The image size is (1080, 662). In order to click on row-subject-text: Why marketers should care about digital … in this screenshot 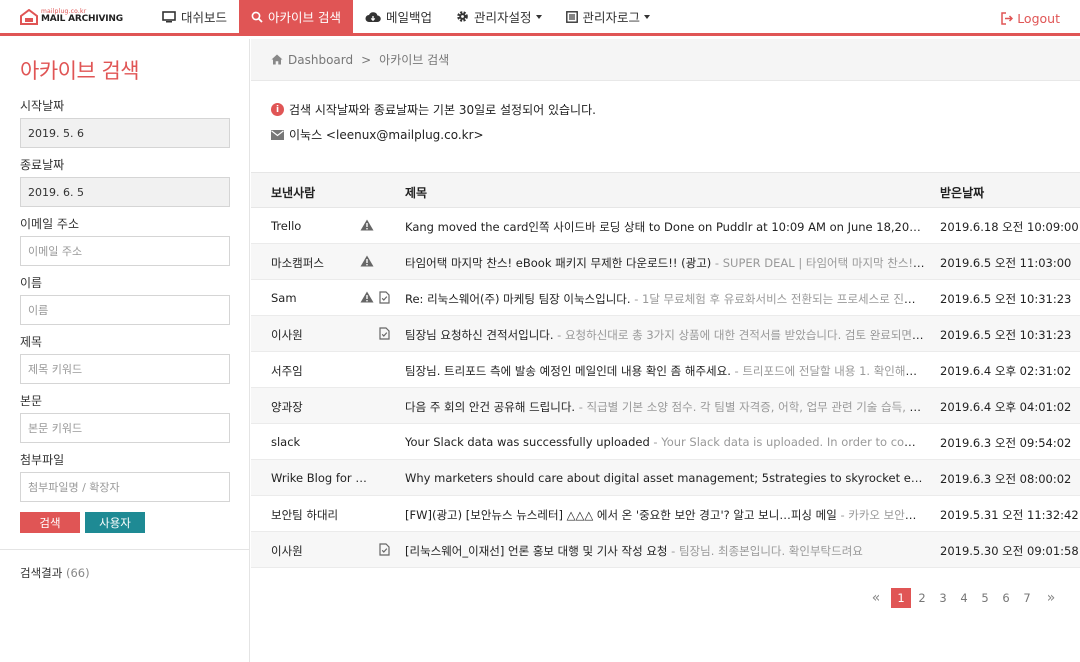, I will do `click(665, 478)`.